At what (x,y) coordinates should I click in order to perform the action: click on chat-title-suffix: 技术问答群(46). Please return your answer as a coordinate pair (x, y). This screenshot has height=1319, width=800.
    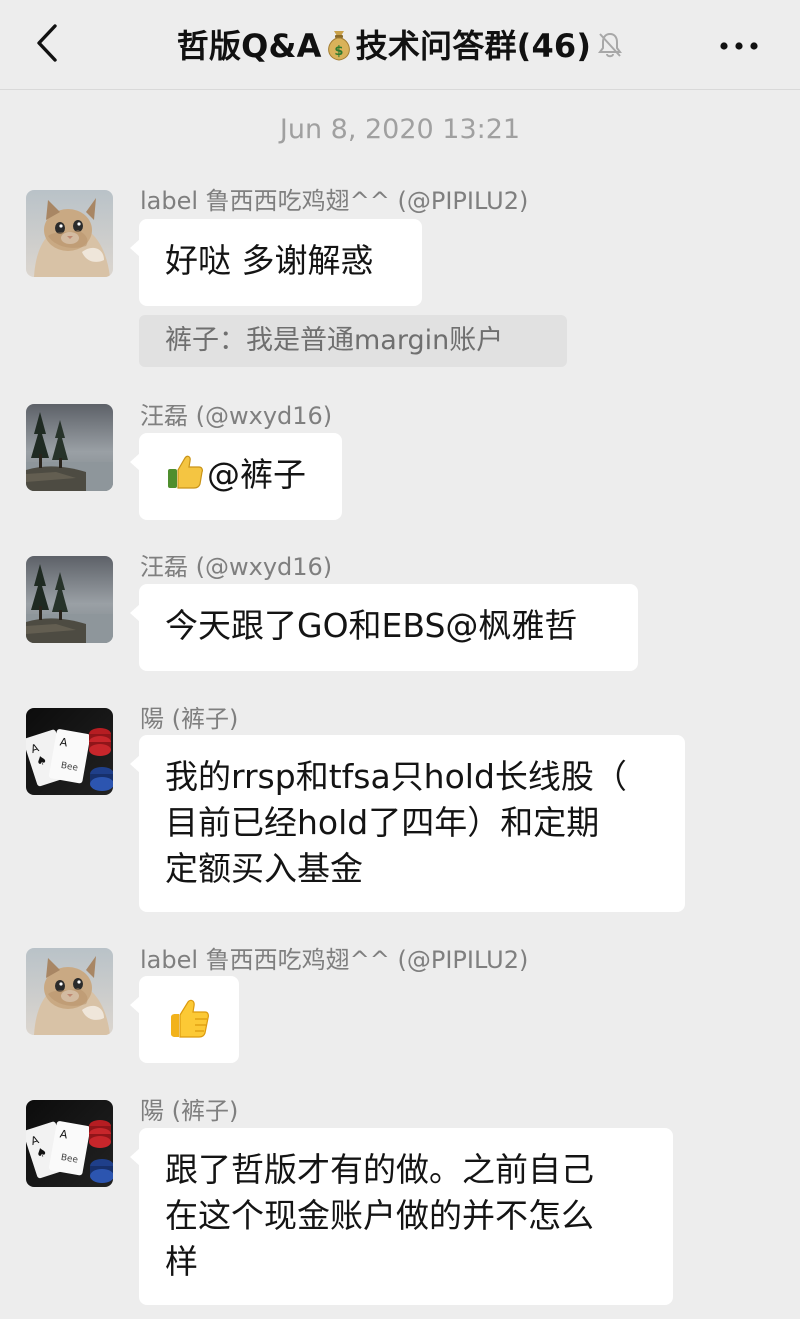
    Looking at the image, I should click on (473, 45).